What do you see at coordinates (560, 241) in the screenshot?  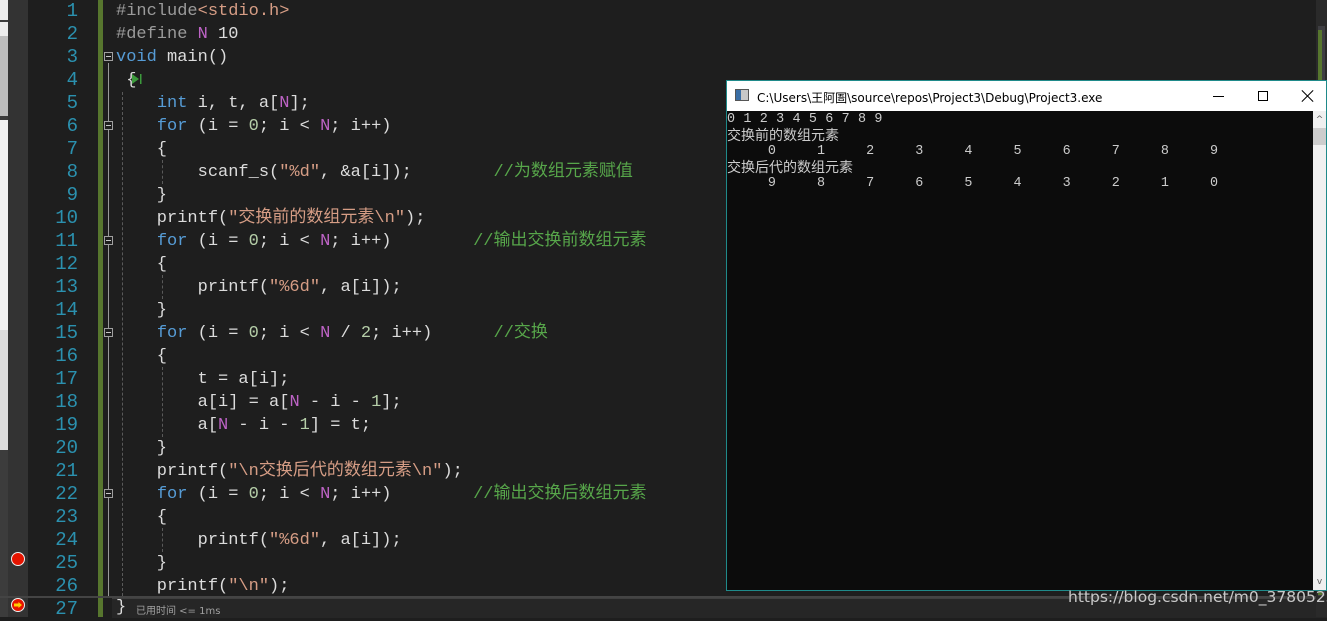 I see `code-token: //输出交换前数组元素` at bounding box center [560, 241].